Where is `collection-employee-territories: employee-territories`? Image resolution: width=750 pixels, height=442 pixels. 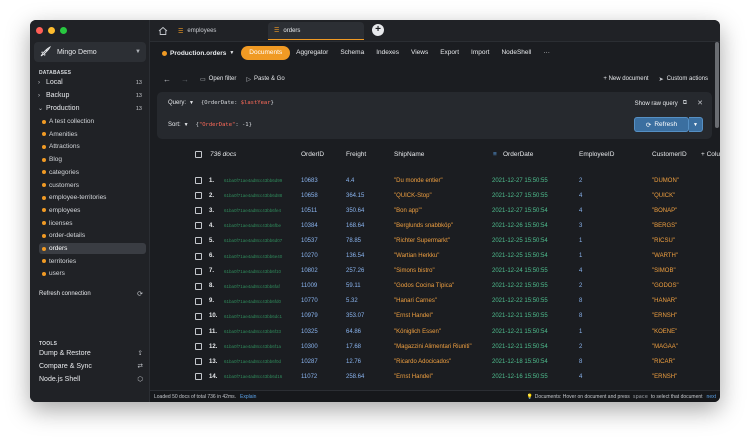 collection-employee-territories: employee-territories is located at coordinates (92, 197).